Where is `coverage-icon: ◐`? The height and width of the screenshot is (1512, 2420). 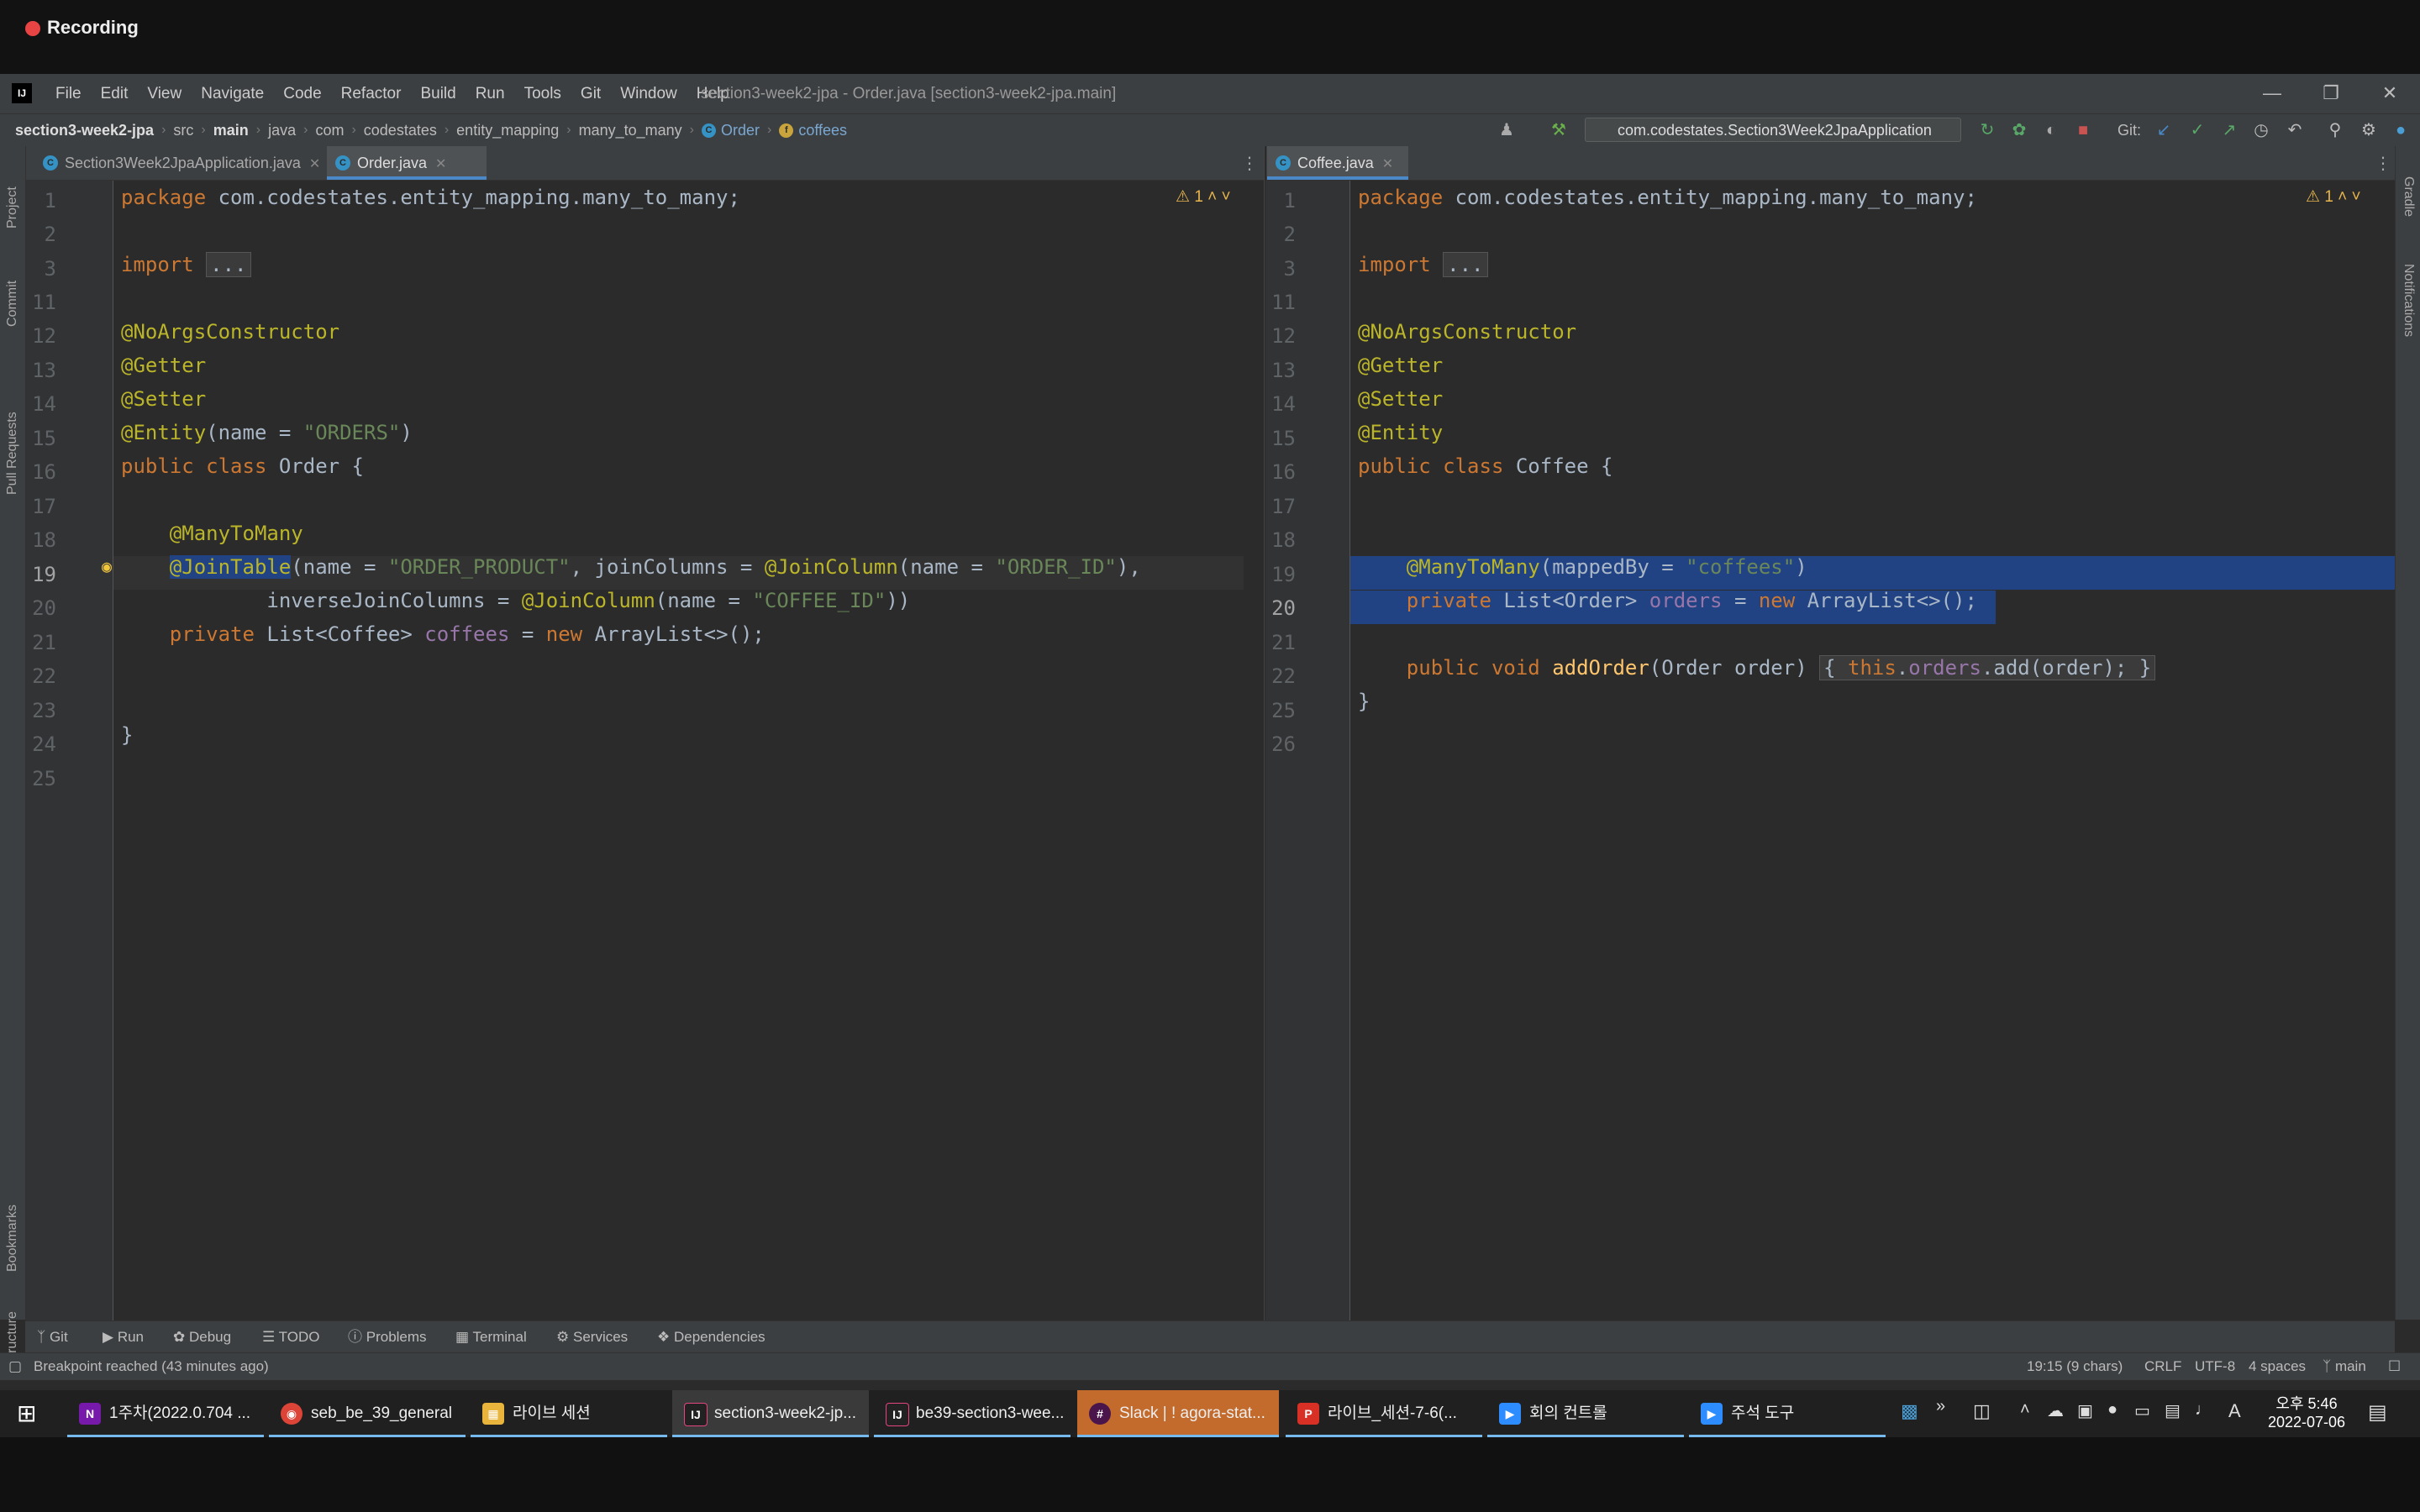 coverage-icon: ◐ is located at coordinates (2051, 130).